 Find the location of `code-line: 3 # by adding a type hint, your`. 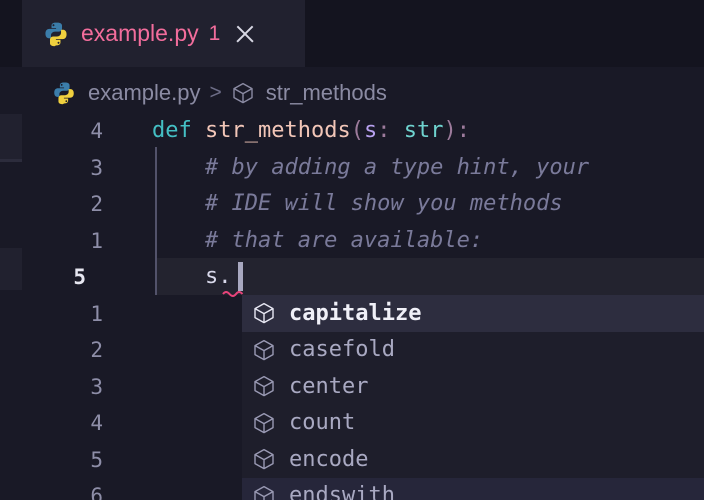

code-line: 3 # by adding a type hint, your is located at coordinates (352, 168).